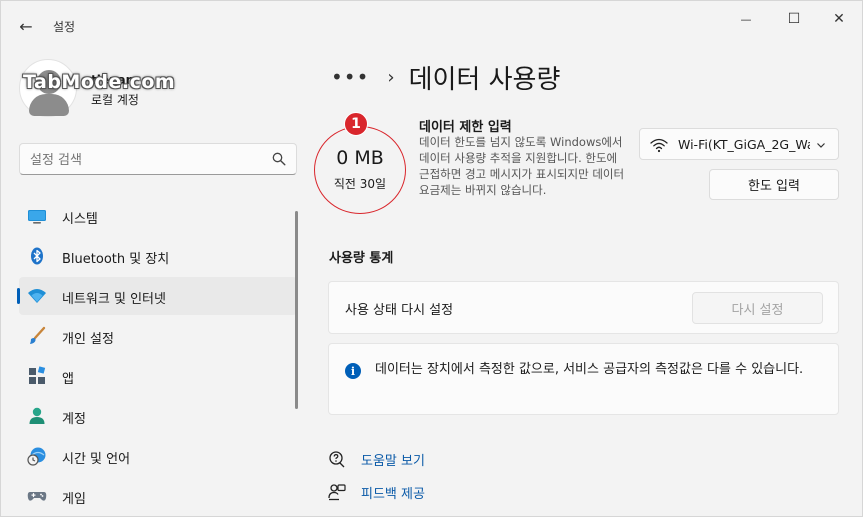 The height and width of the screenshot is (517, 863). I want to click on search-box, so click(158, 159).